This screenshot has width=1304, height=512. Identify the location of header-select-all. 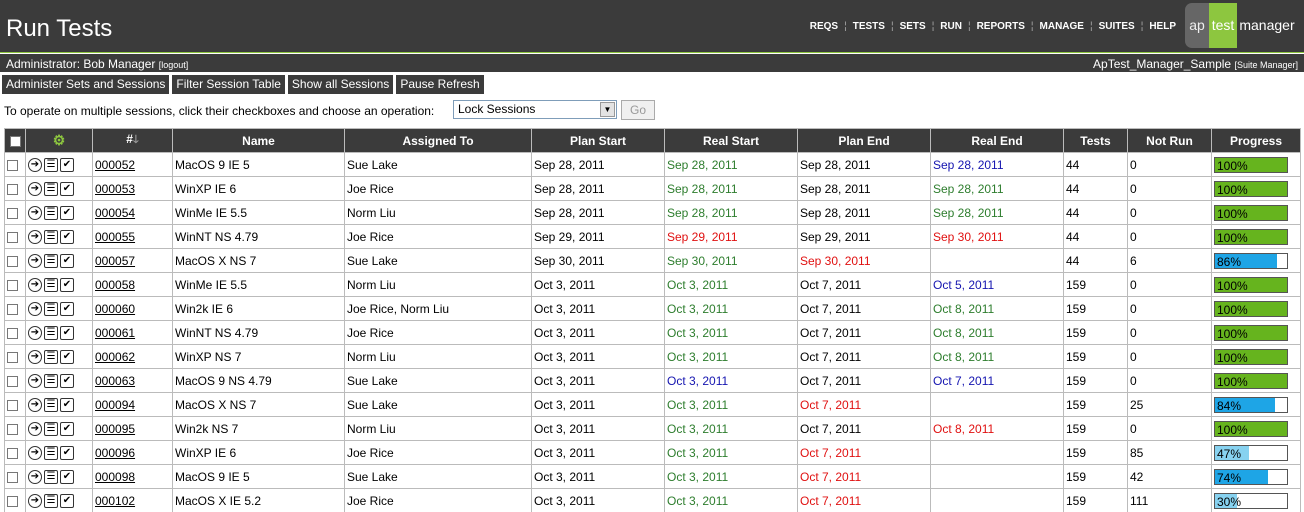
(15, 140).